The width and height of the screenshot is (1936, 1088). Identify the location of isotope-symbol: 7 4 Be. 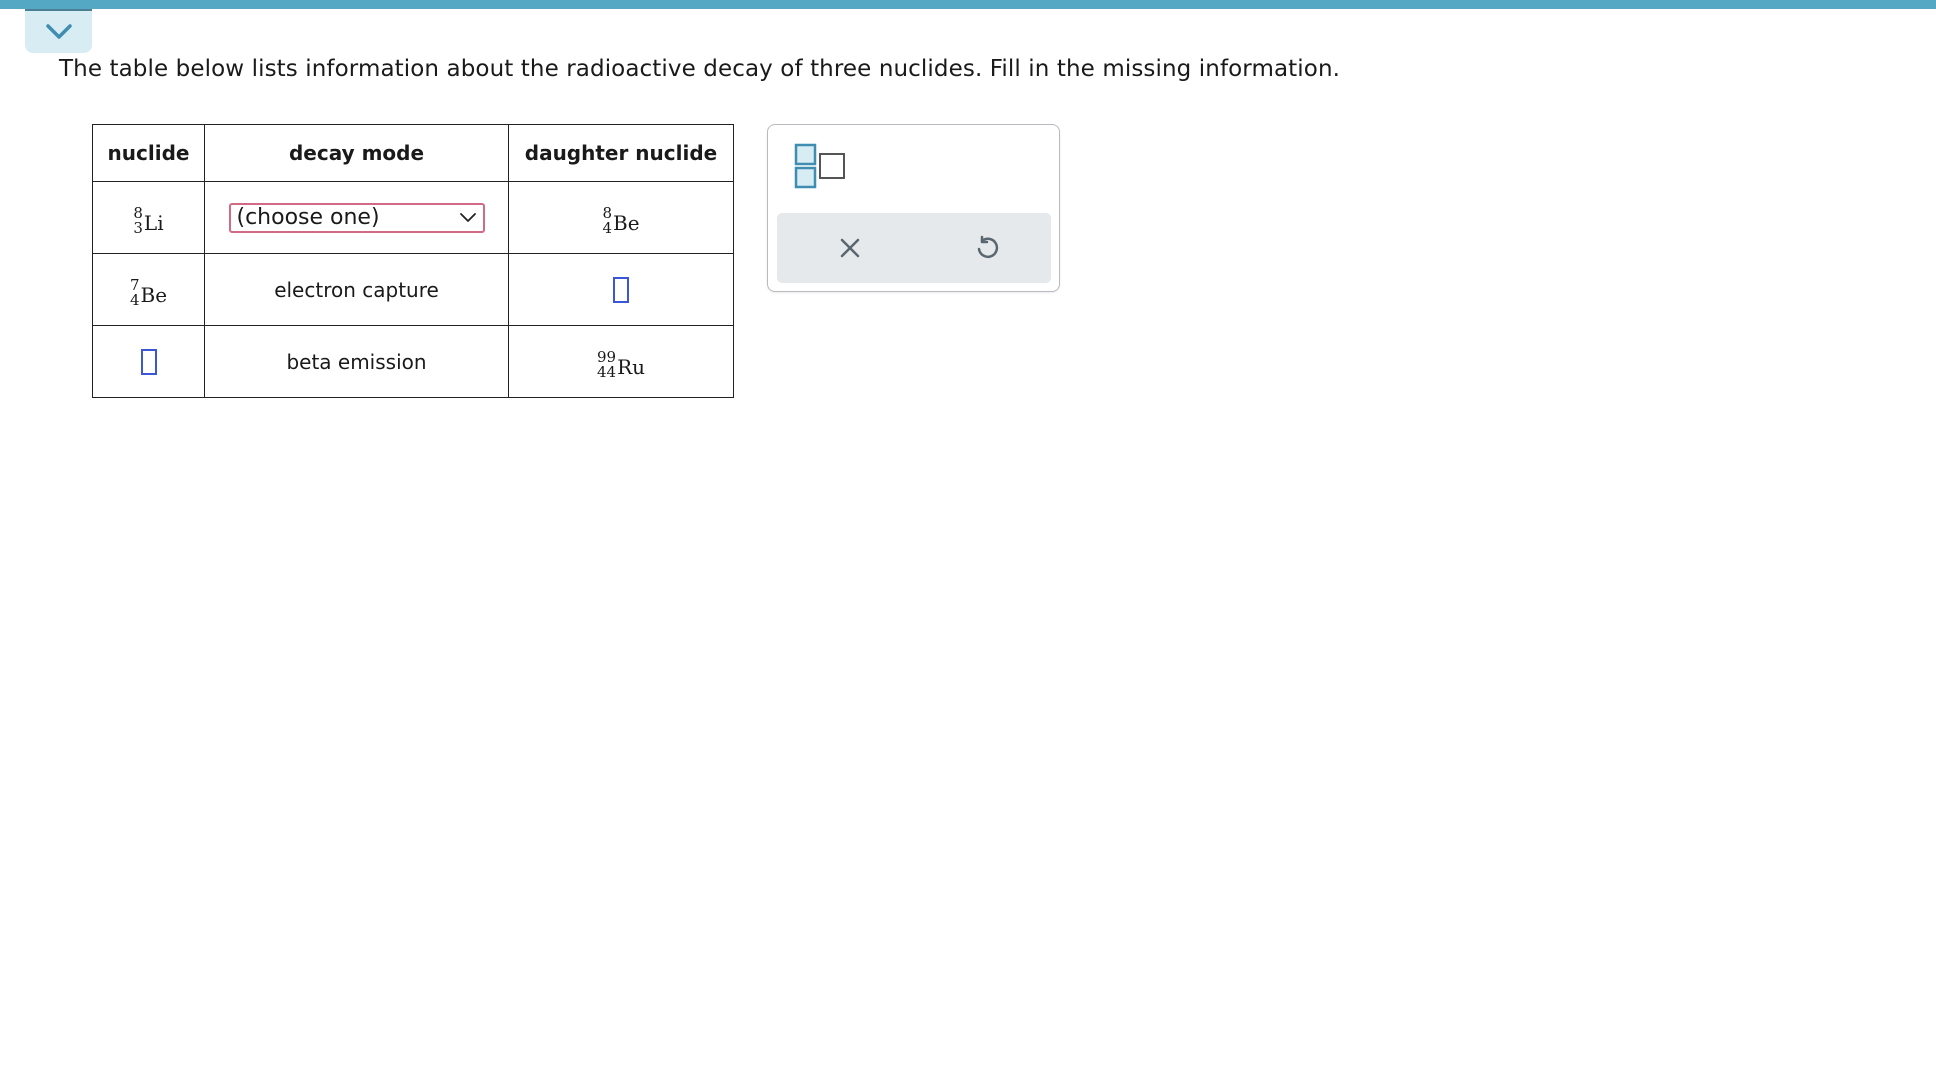
(148, 293).